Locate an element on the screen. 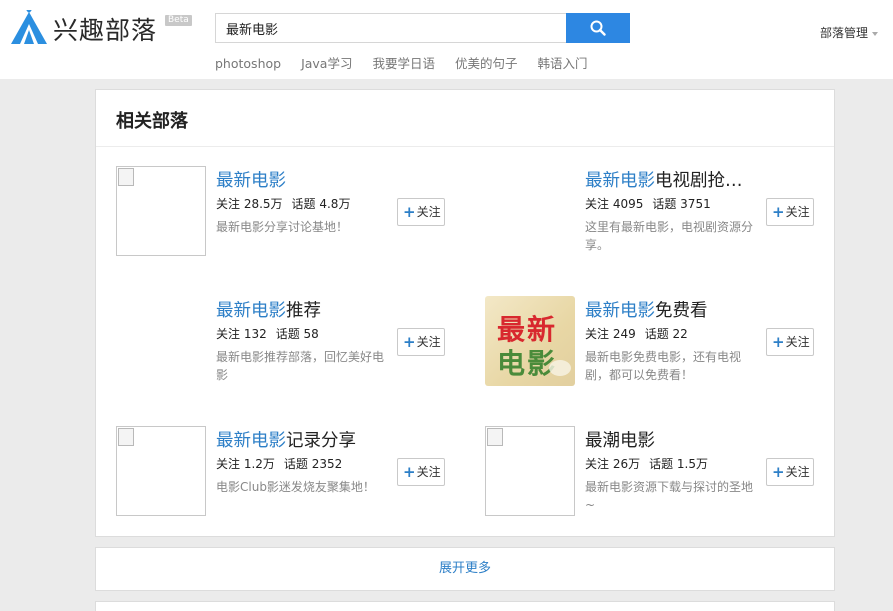 Image resolution: width=893 pixels, height=611 pixels. search-icon is located at coordinates (598, 28).